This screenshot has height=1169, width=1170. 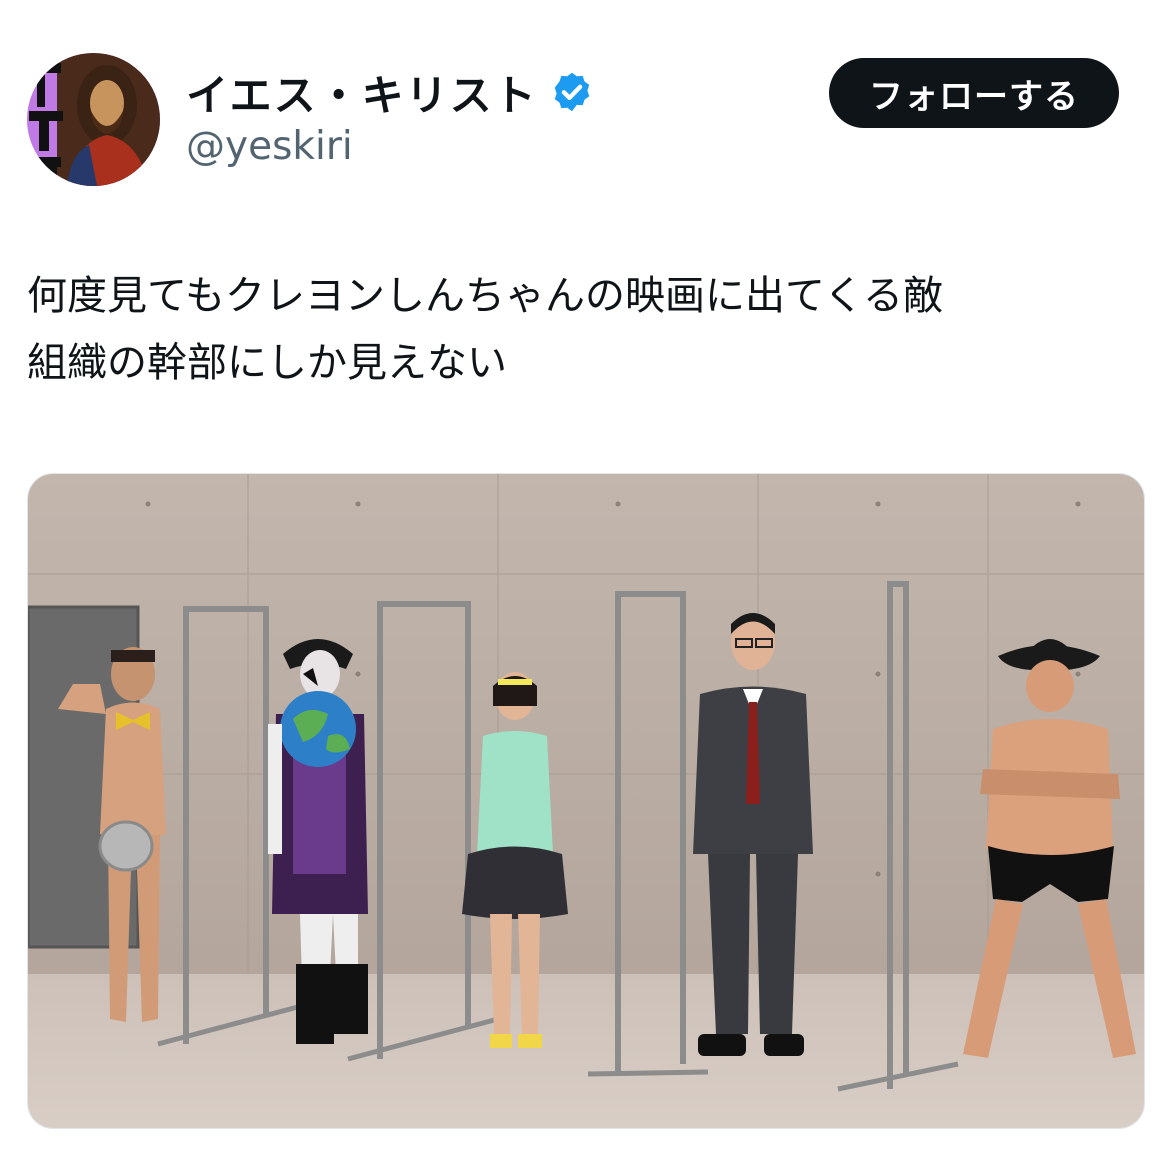 What do you see at coordinates (485, 296) in the screenshot?
I see `tweet-text-line: 何度見てもクレヨンしんちゃんの映画に出てくる敵` at bounding box center [485, 296].